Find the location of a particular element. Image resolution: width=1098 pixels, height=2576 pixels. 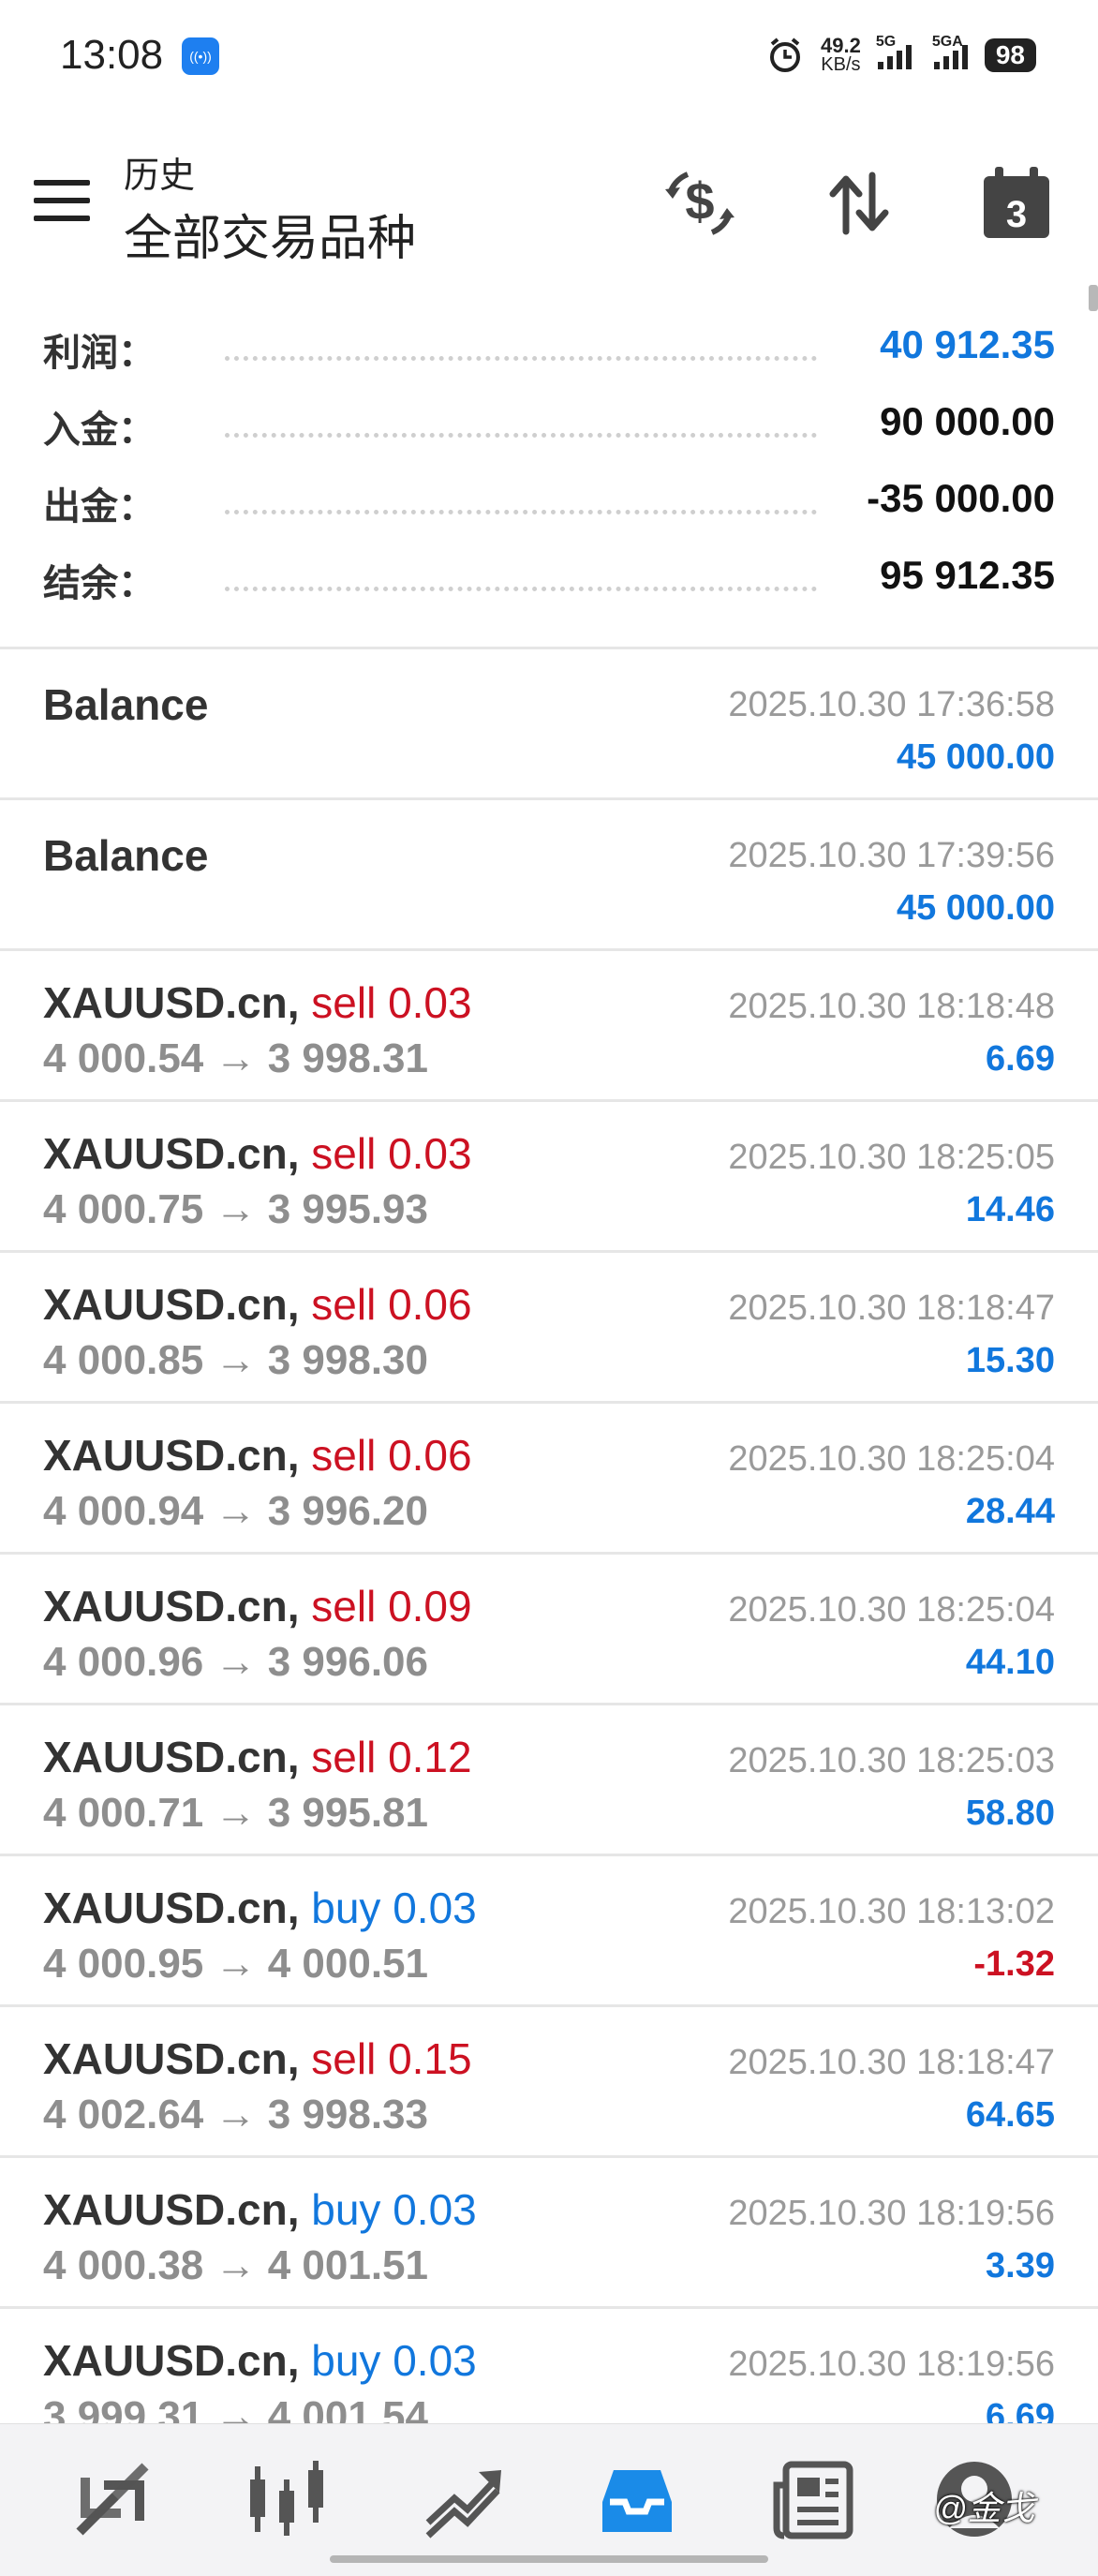

summary-balance-value: 95 912.35 is located at coordinates (967, 575).